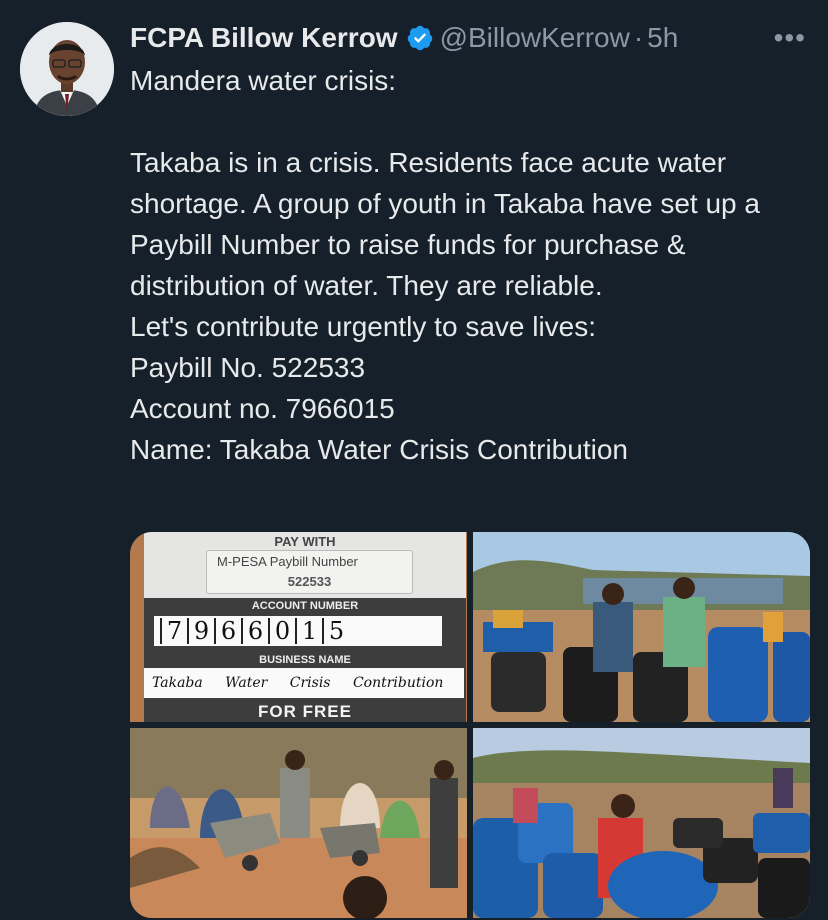 The height and width of the screenshot is (920, 828). Describe the element at coordinates (305, 541) in the screenshot. I see `pay-with-label: PAY WITH` at that location.